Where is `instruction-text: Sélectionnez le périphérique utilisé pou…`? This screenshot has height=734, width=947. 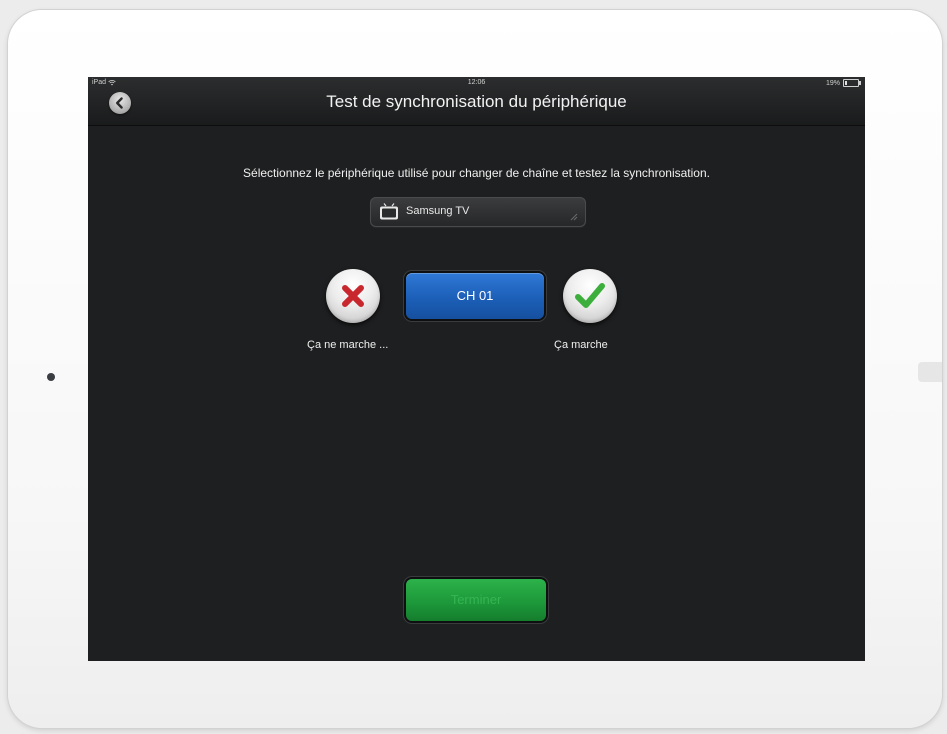
instruction-text: Sélectionnez le périphérique utilisé pou… is located at coordinates (476, 173).